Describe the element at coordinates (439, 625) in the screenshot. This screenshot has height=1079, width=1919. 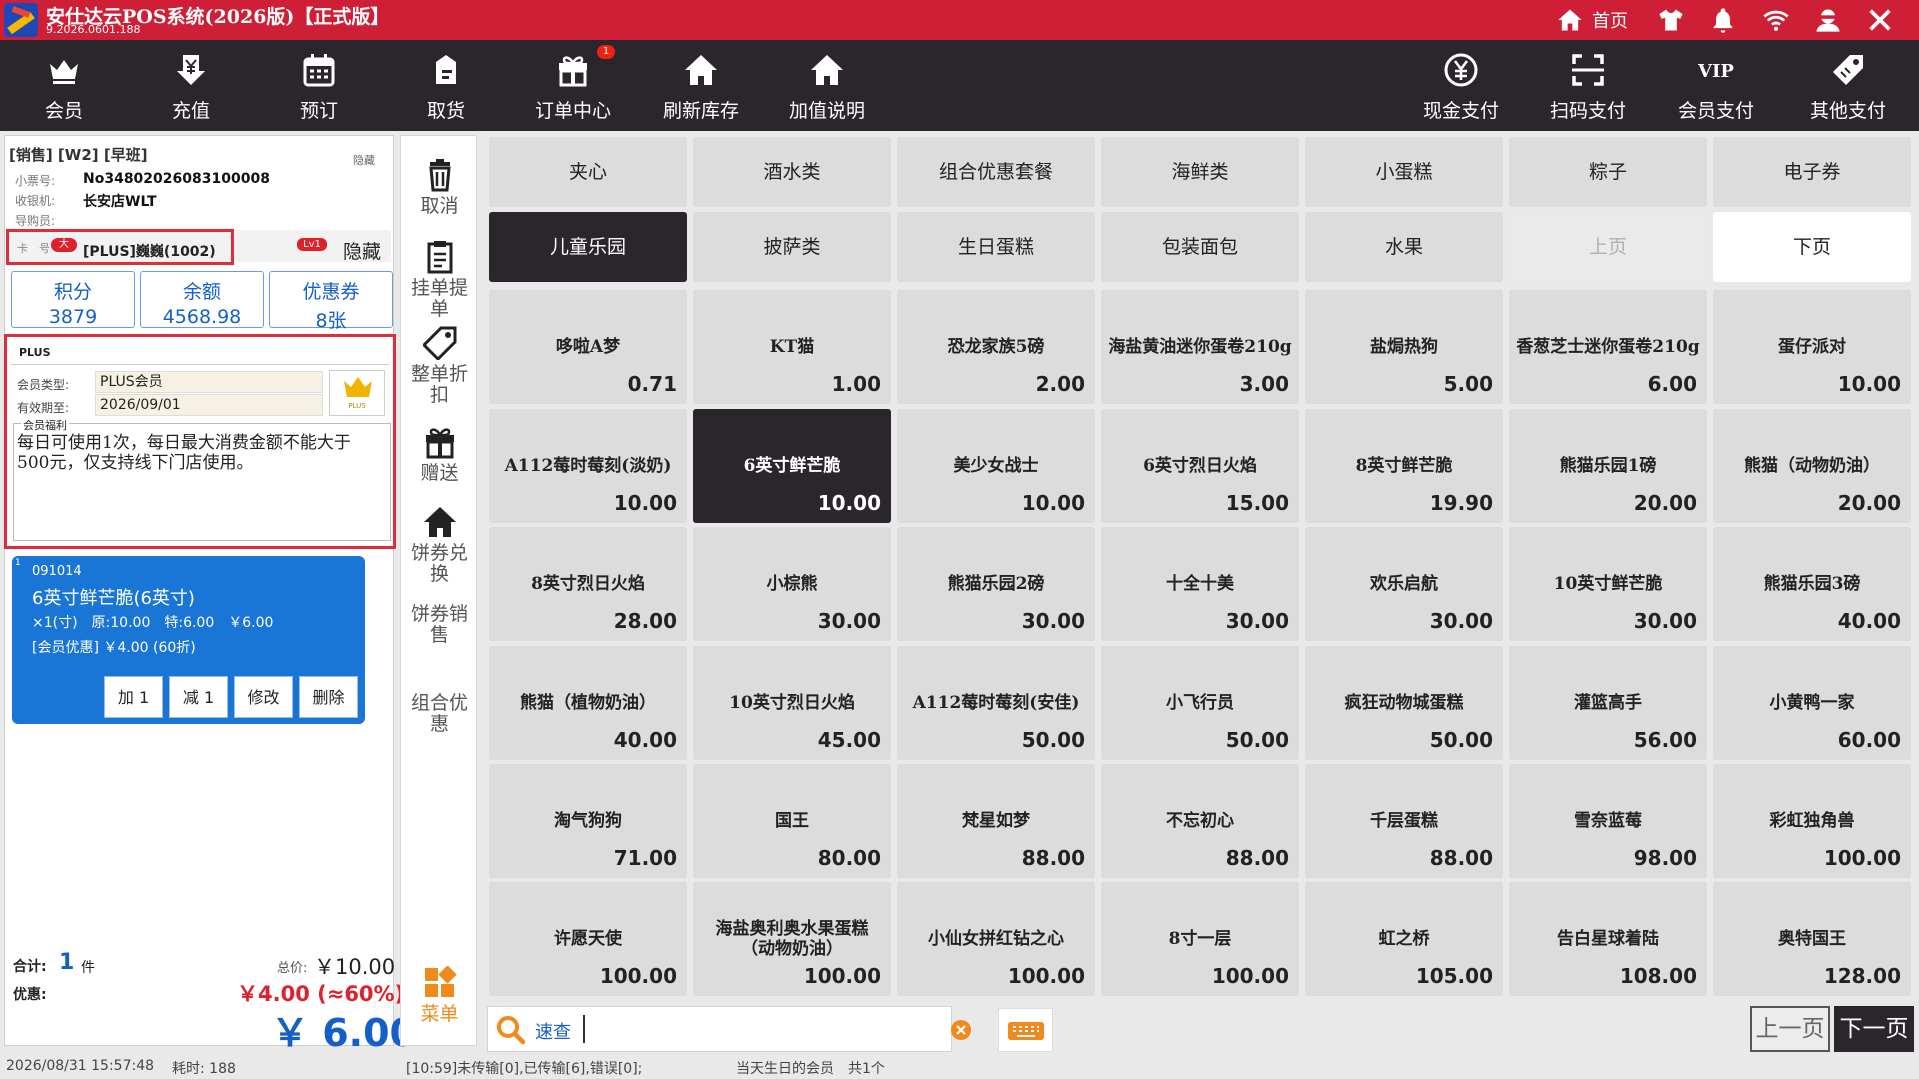
I see `coupon-sale-button: 饼券销售` at that location.